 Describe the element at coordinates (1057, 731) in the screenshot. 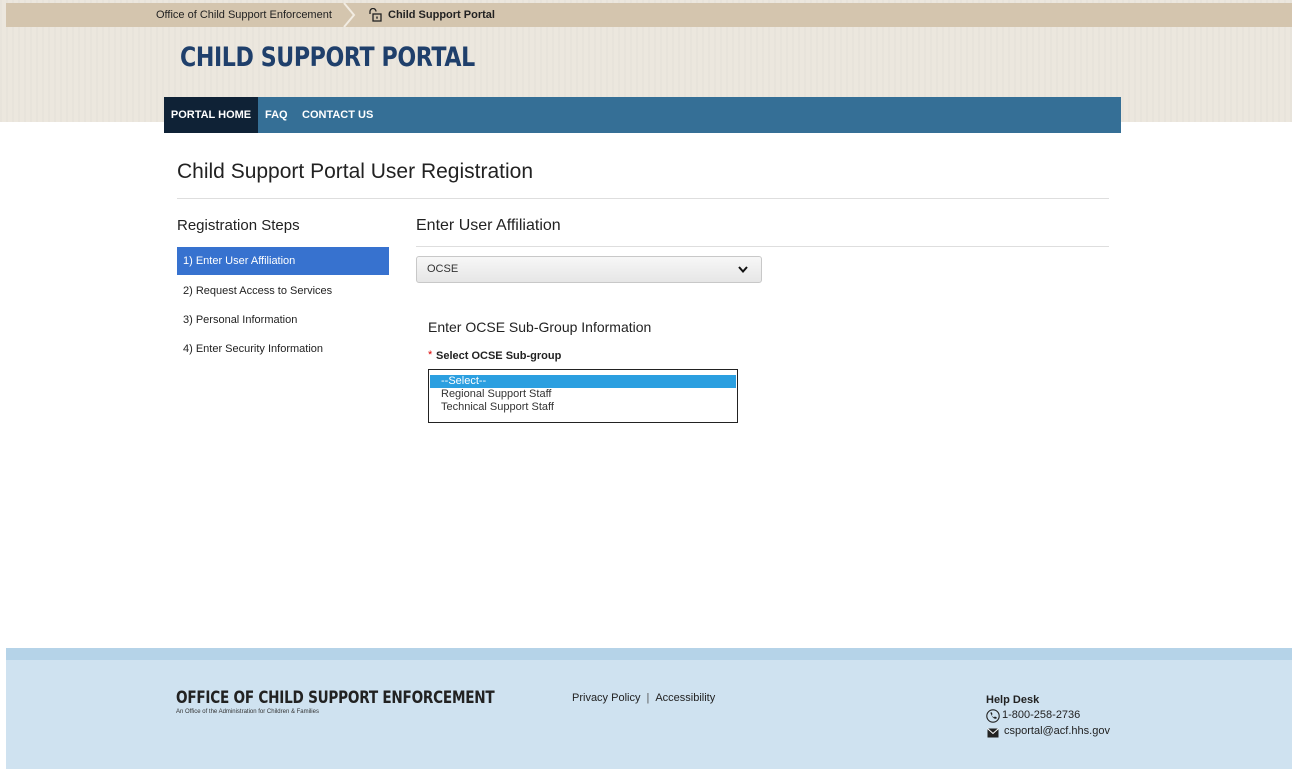

I see `help-desk-email: csportal@acf.hhs.gov` at that location.